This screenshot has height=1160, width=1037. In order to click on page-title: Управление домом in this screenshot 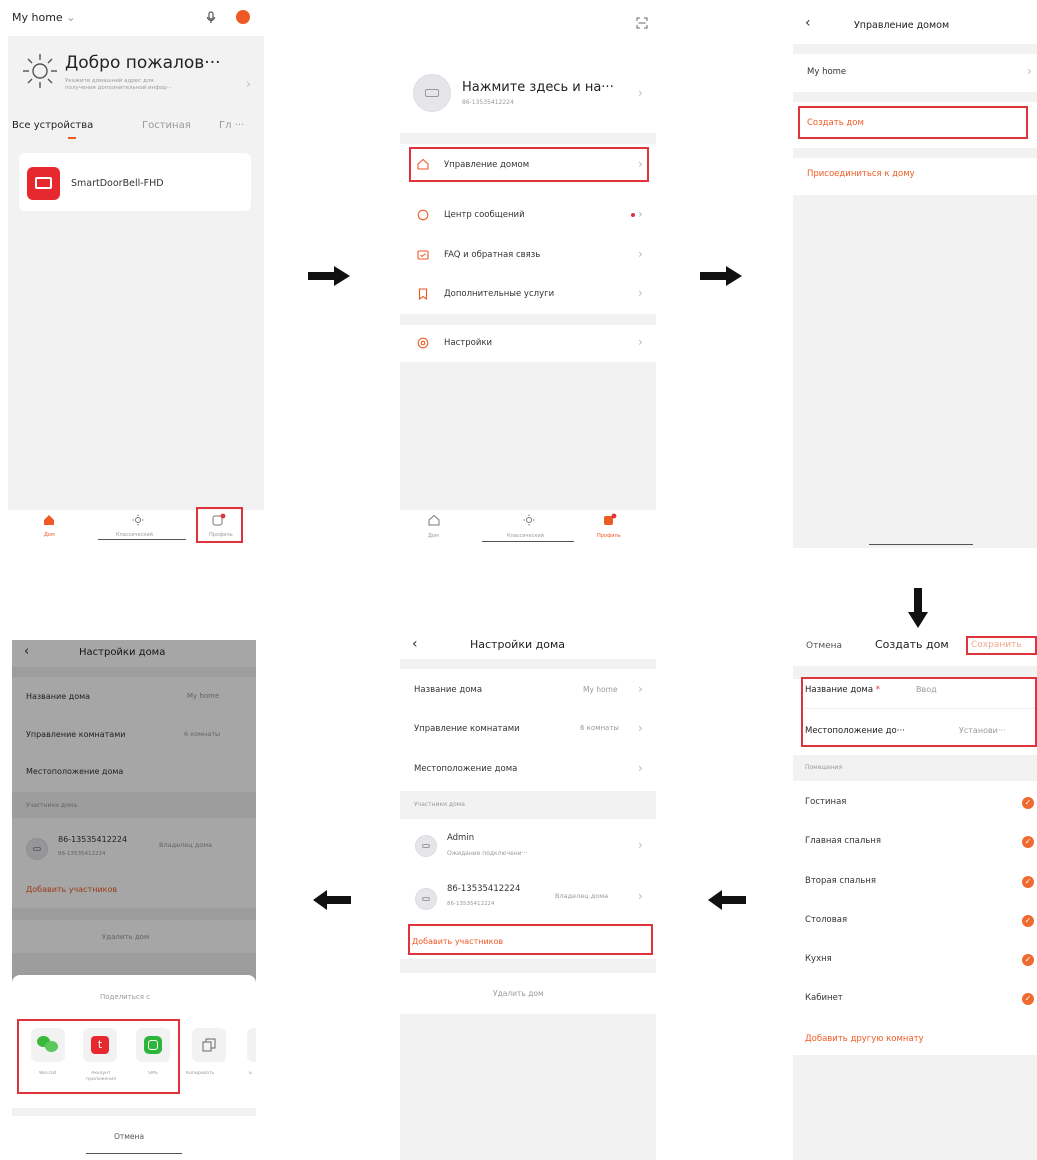, I will do `click(902, 25)`.